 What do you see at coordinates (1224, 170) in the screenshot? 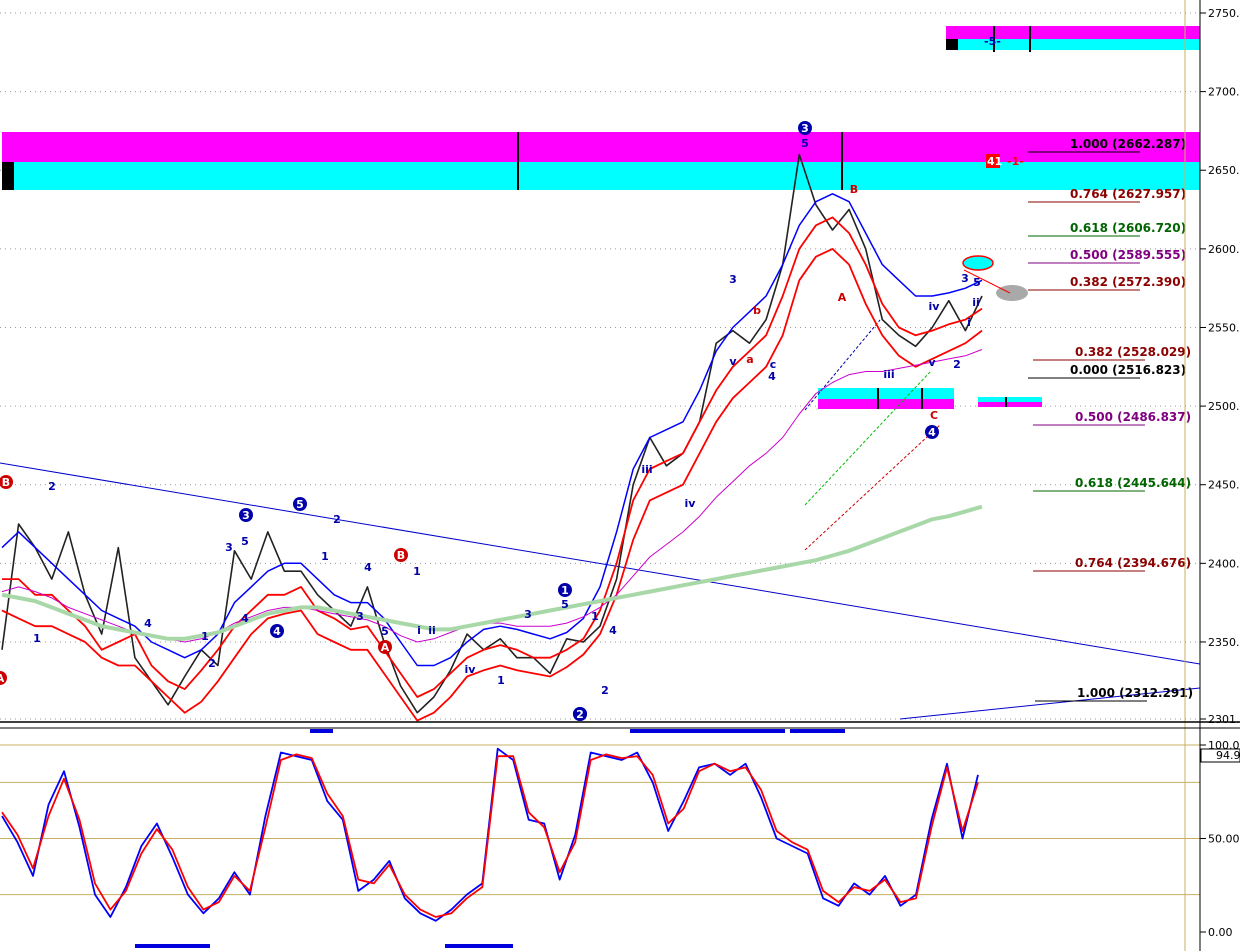
I see `y-tick-label: 2650.` at bounding box center [1224, 170].